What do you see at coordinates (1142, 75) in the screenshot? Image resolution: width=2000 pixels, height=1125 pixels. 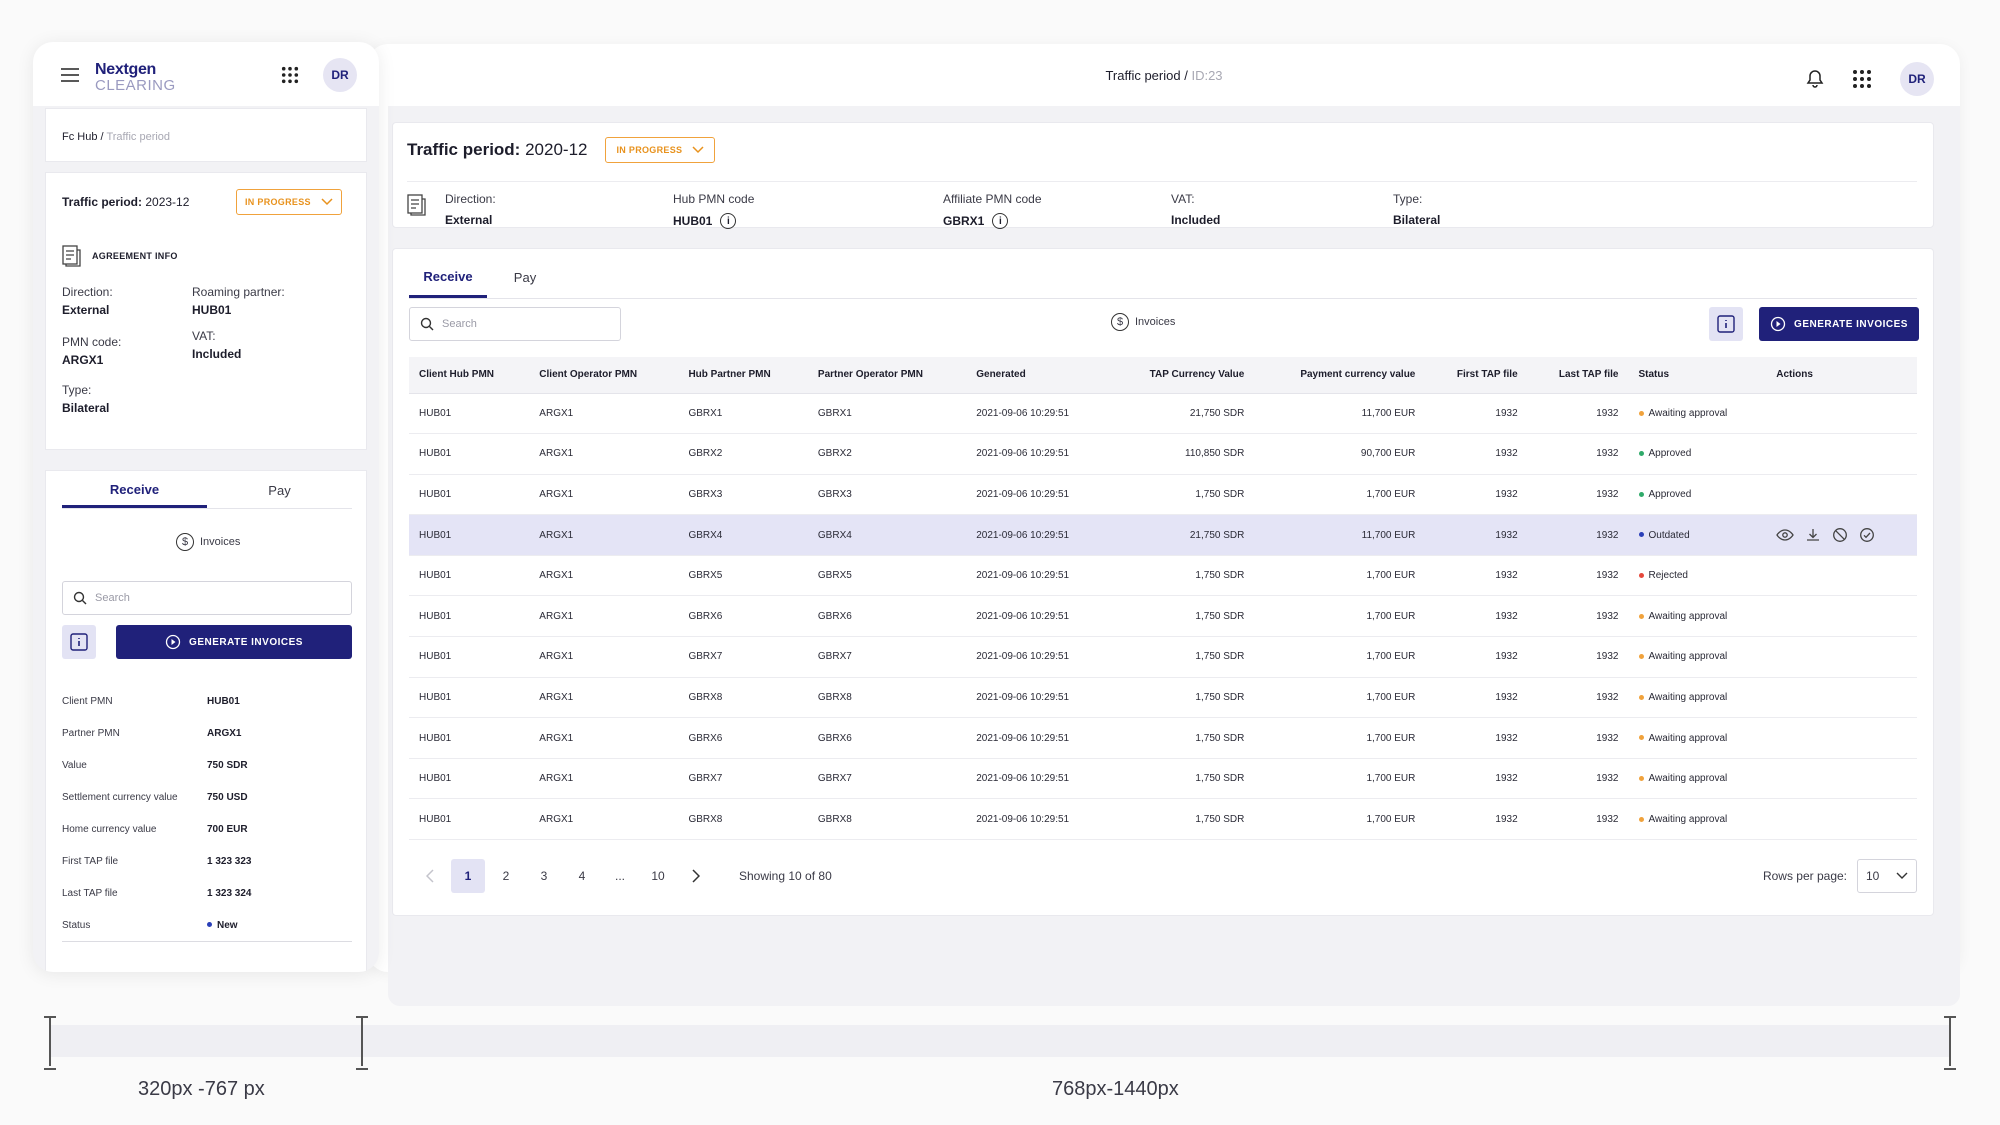 I see `breadcrumb-current: Traffic period` at bounding box center [1142, 75].